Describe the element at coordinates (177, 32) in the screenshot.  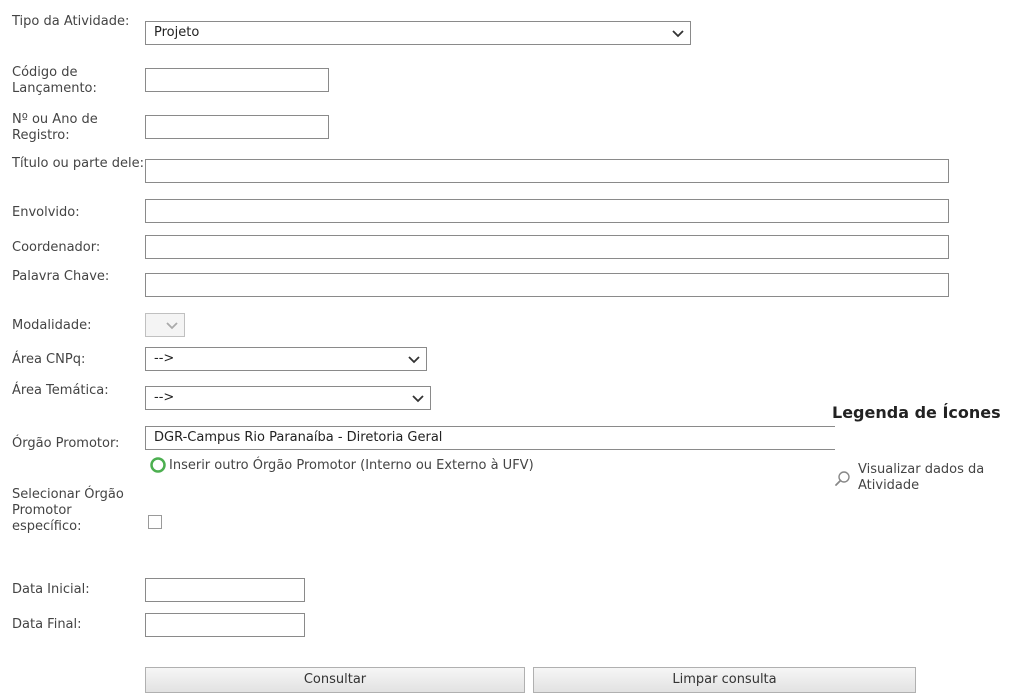
I see `tipo-atividade-value: Projeto` at that location.